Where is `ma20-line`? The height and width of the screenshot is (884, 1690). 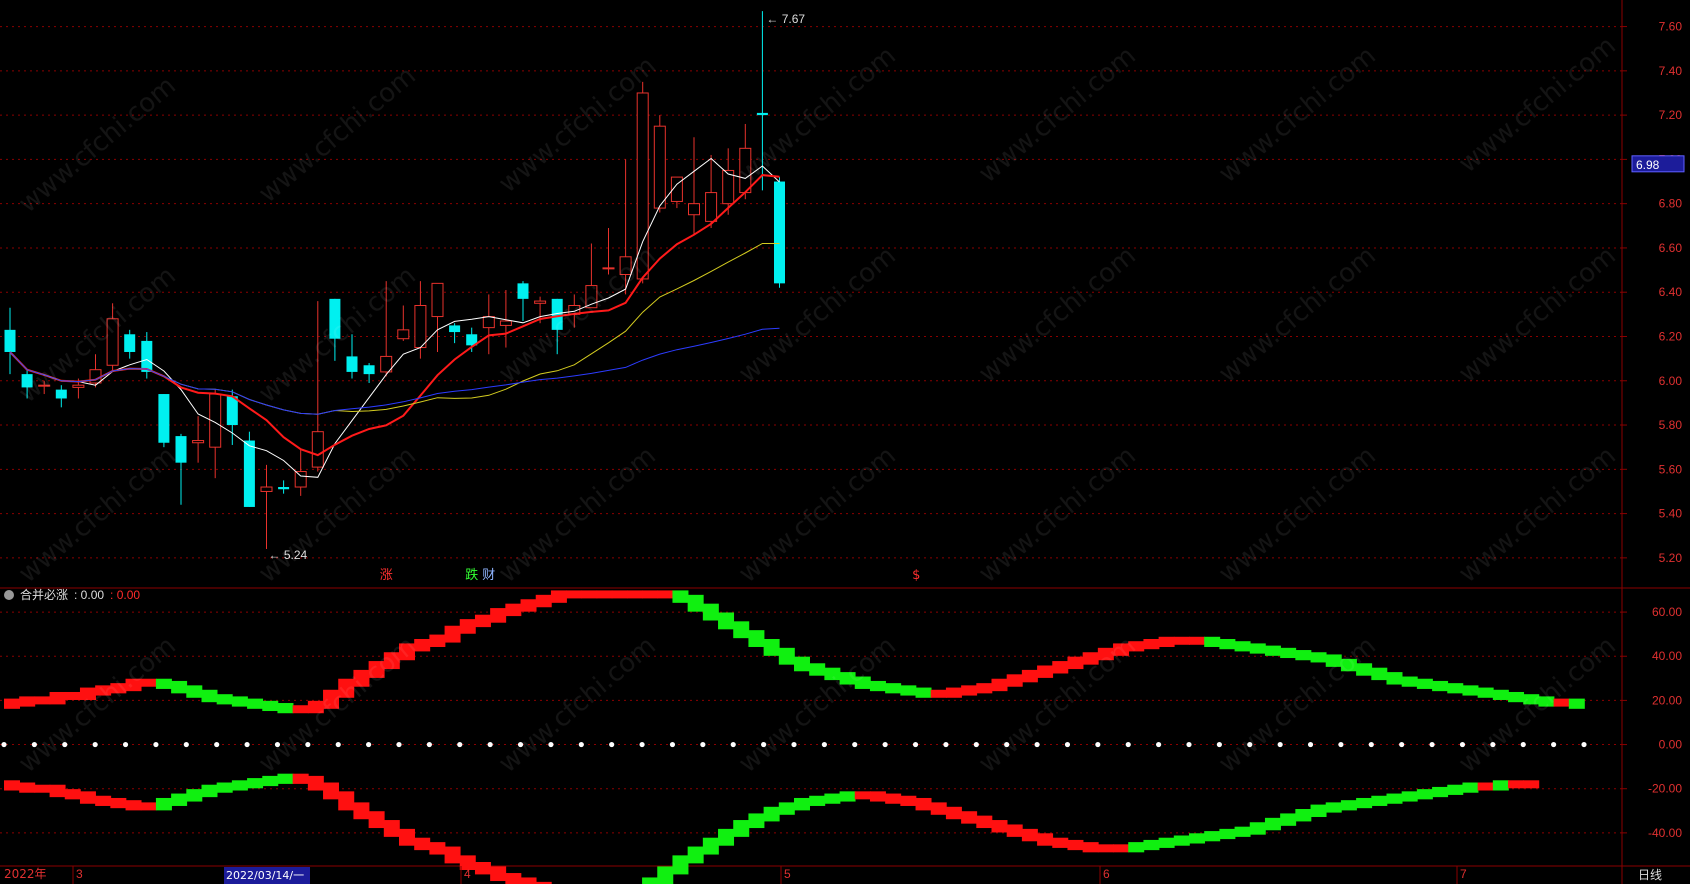 ma20-line is located at coordinates (394, 329).